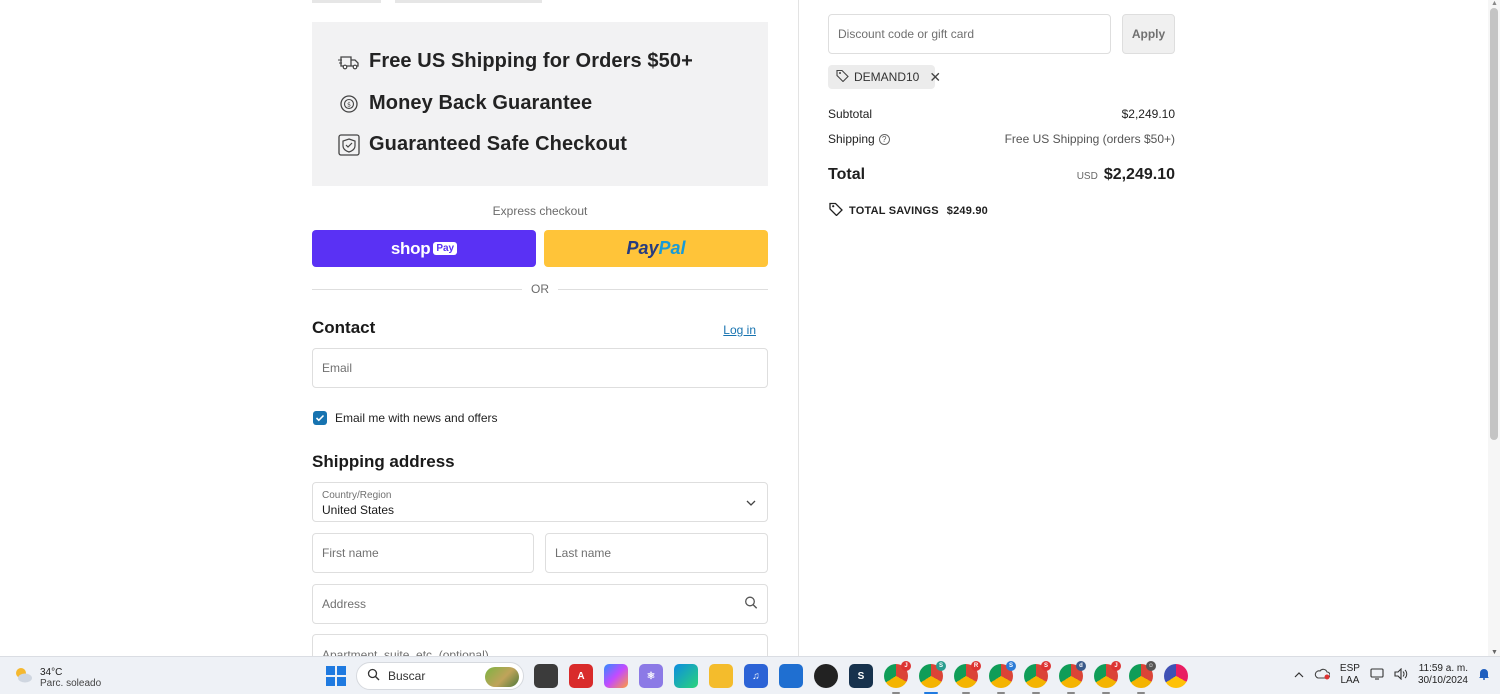 This screenshot has width=1500, height=694. What do you see at coordinates (1442, 680) in the screenshot?
I see `date: 30/10/2024` at bounding box center [1442, 680].